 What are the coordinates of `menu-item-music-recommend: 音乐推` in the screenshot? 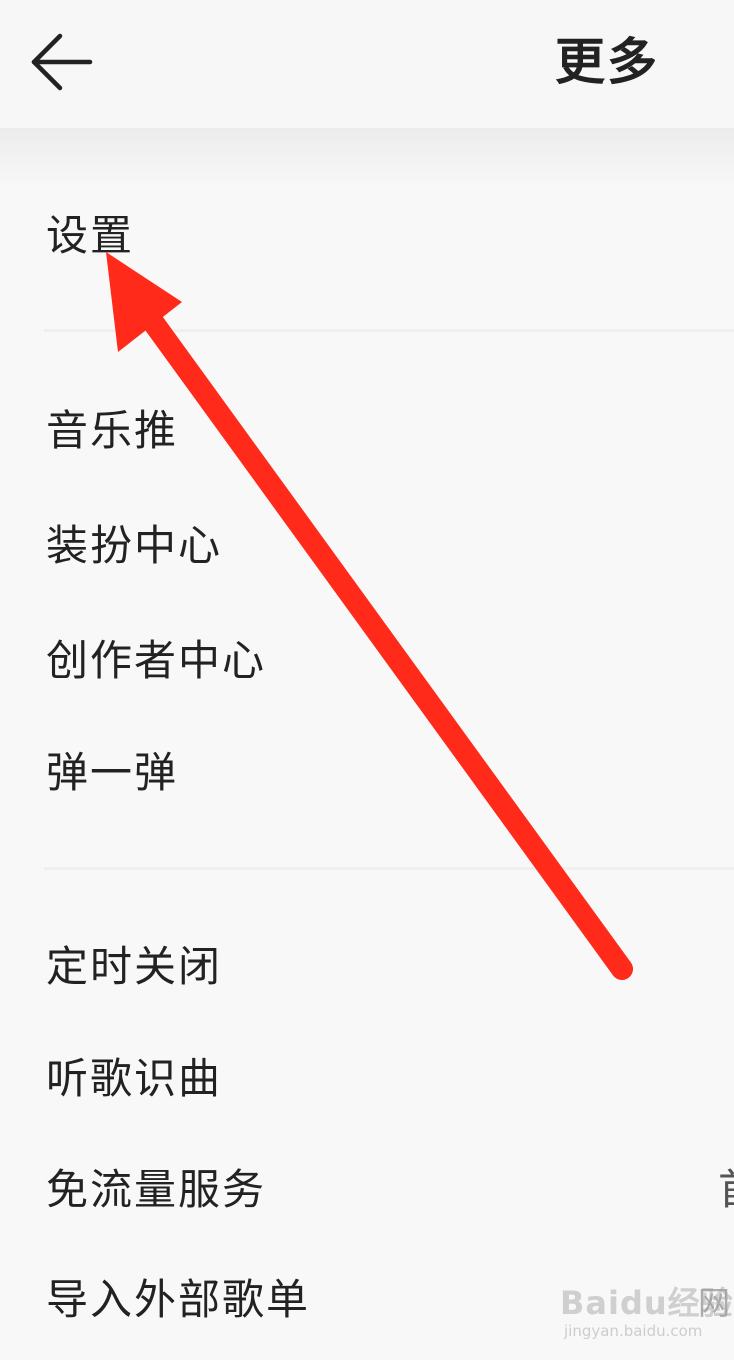 It's located at (112, 431).